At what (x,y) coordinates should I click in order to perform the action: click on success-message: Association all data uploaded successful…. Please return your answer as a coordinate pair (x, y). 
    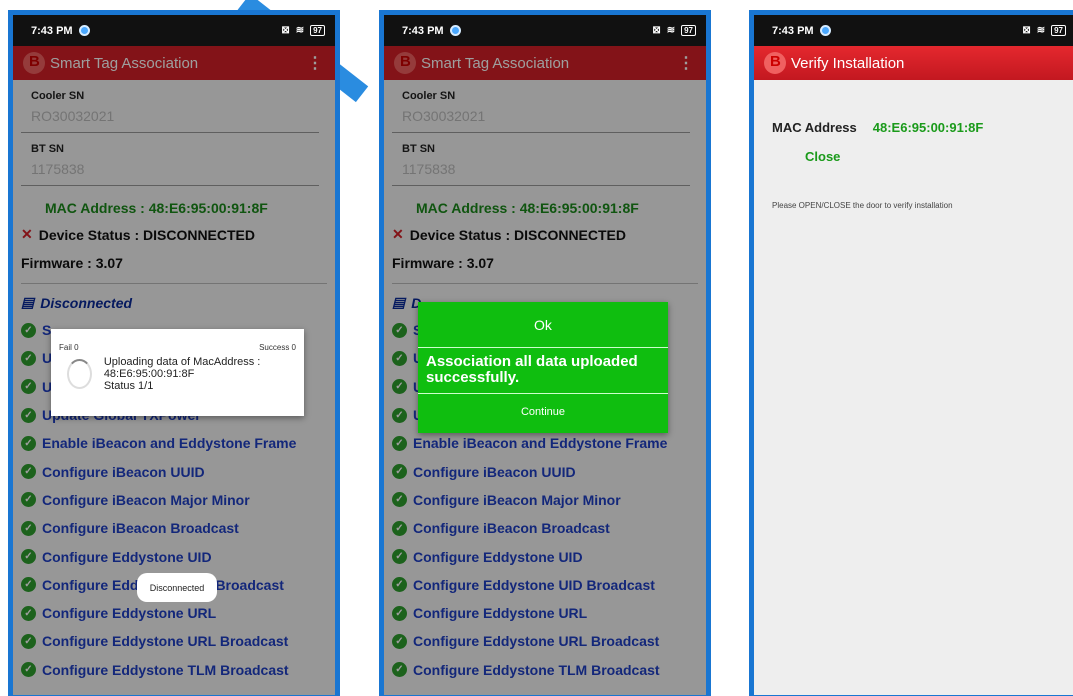
    Looking at the image, I should click on (543, 371).